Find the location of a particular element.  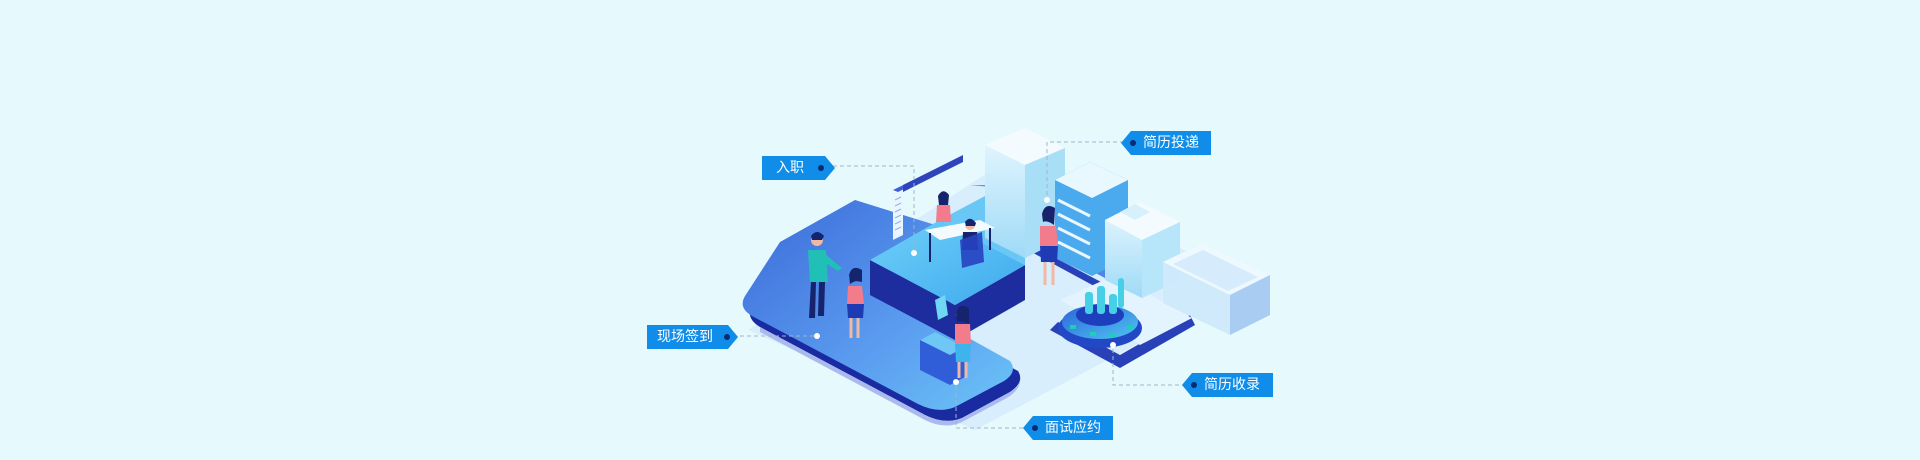

tag-label: 面试应约 is located at coordinates (1073, 428).